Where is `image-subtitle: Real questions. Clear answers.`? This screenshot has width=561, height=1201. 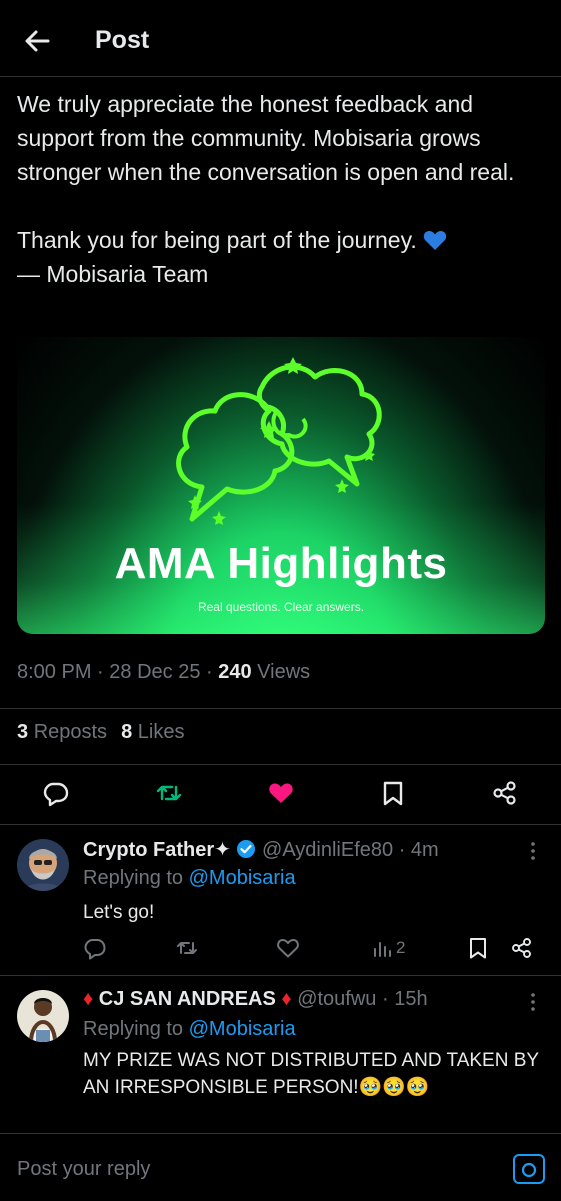
image-subtitle: Real questions. Clear answers. is located at coordinates (281, 607).